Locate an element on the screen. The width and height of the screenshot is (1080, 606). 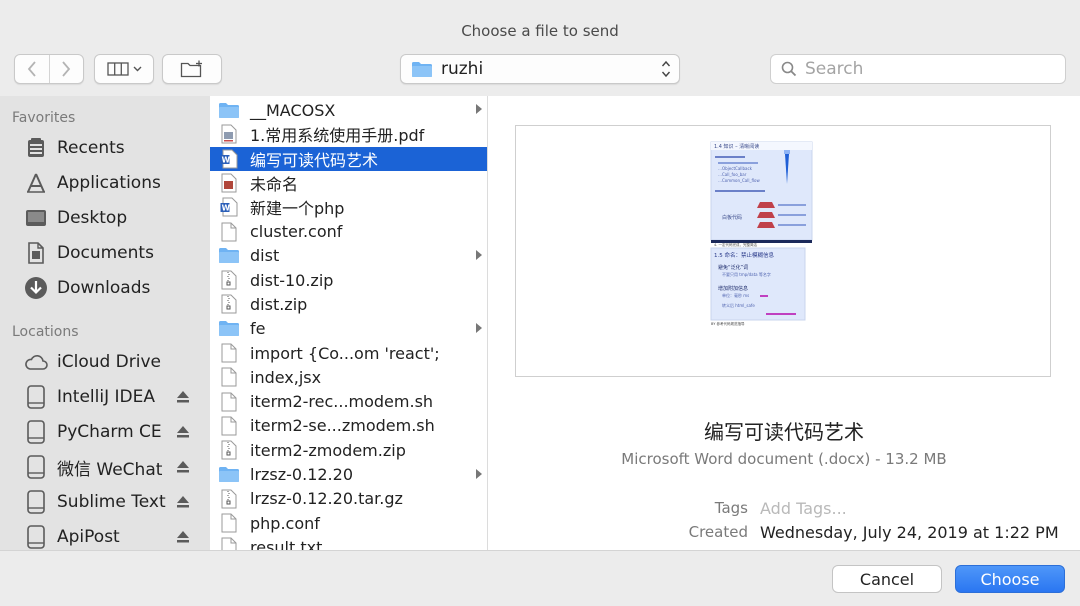
file-name: cluster.conf is located at coordinates (296, 231).